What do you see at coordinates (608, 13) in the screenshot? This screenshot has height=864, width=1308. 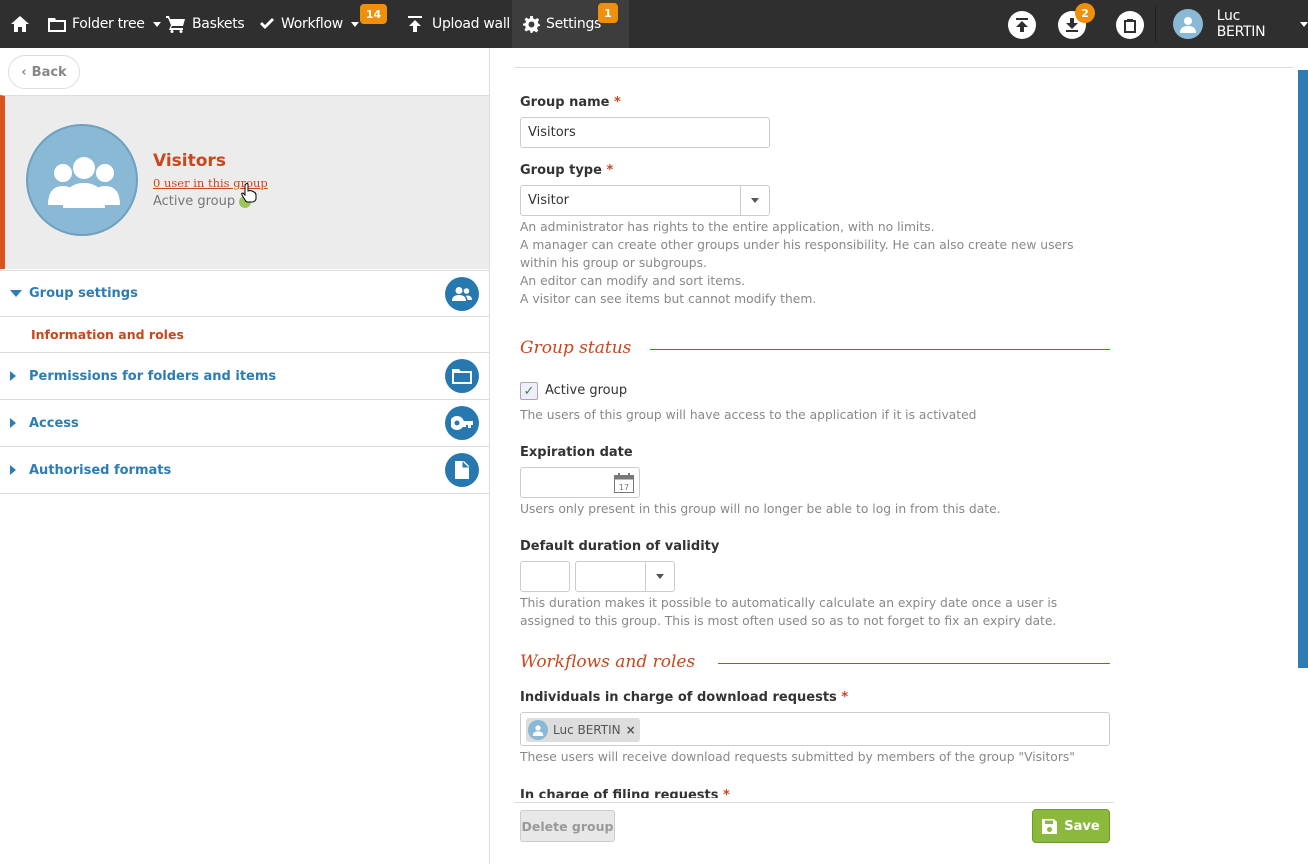 I see `settings-badge: 1` at bounding box center [608, 13].